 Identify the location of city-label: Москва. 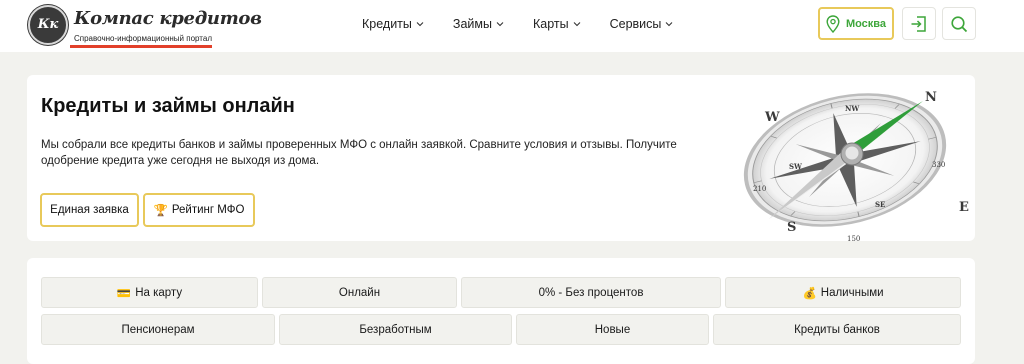
(866, 23).